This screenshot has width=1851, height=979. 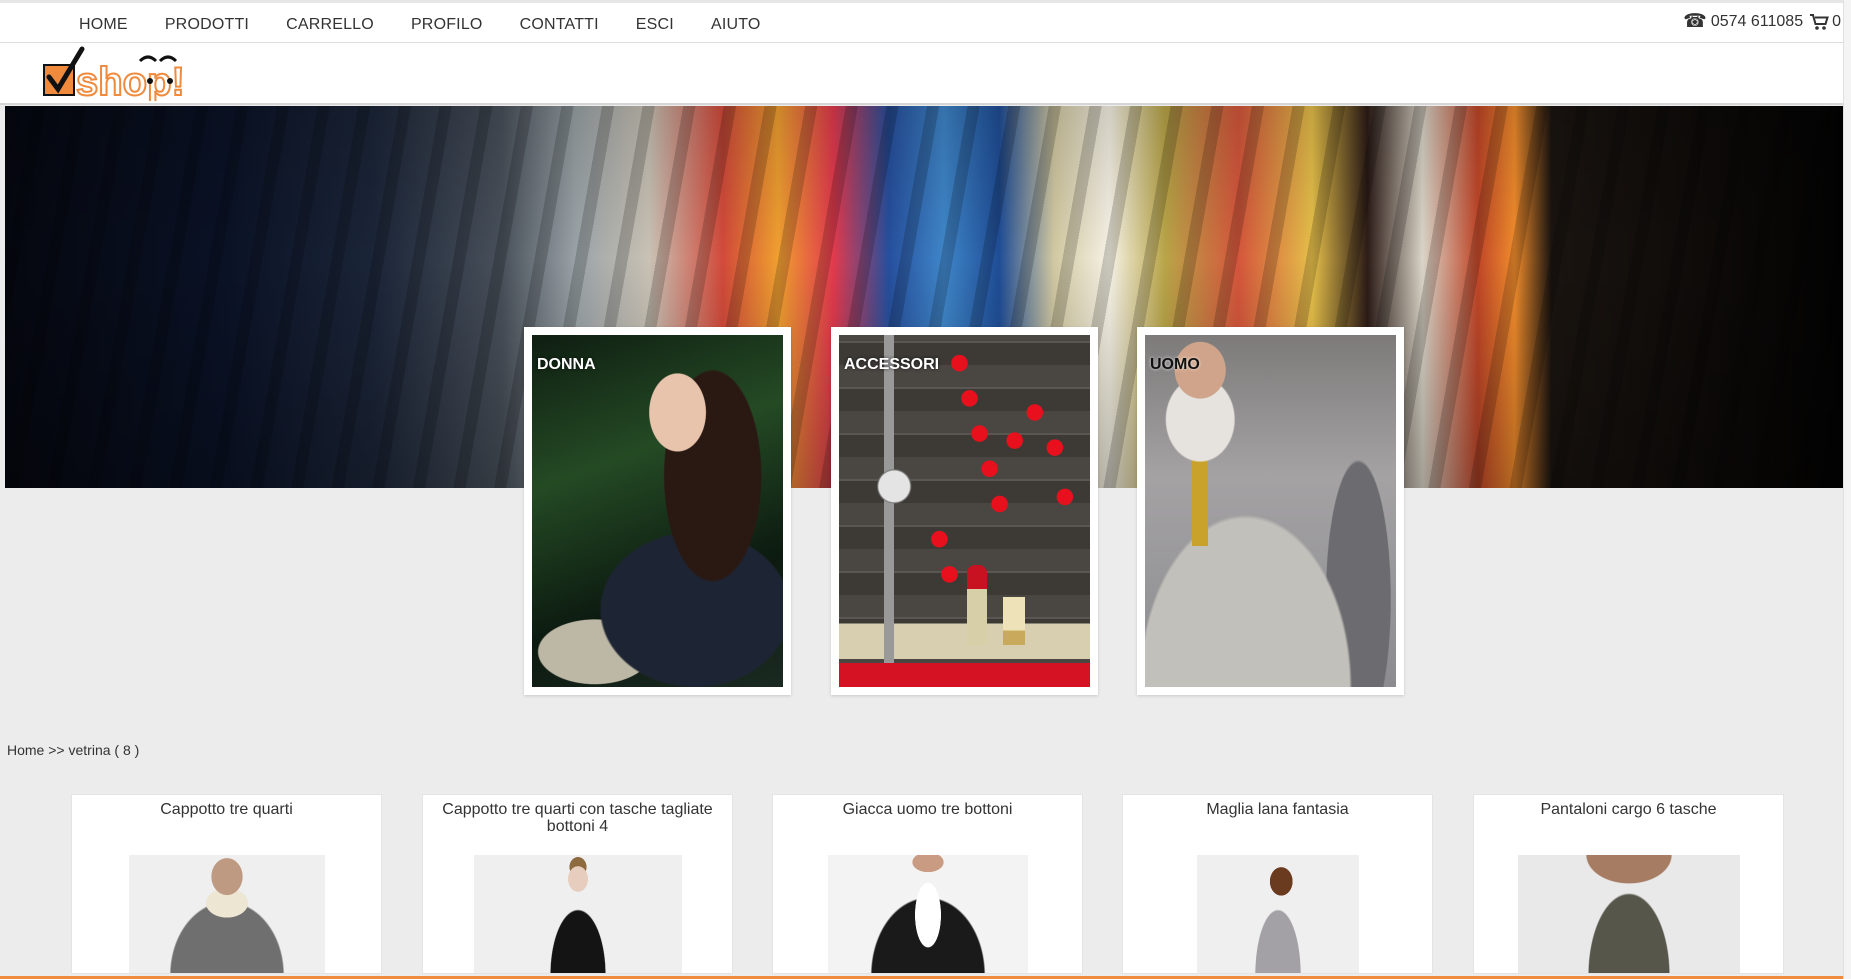 What do you see at coordinates (1628, 821) in the screenshot?
I see `product-title: Pantaloni cargo 6 tasche` at bounding box center [1628, 821].